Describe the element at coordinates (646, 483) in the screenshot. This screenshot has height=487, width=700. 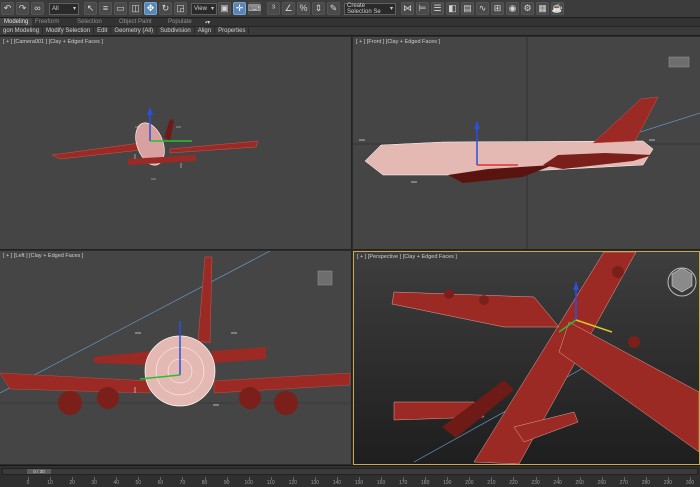
I see `timeline-tick-label: 280` at that location.